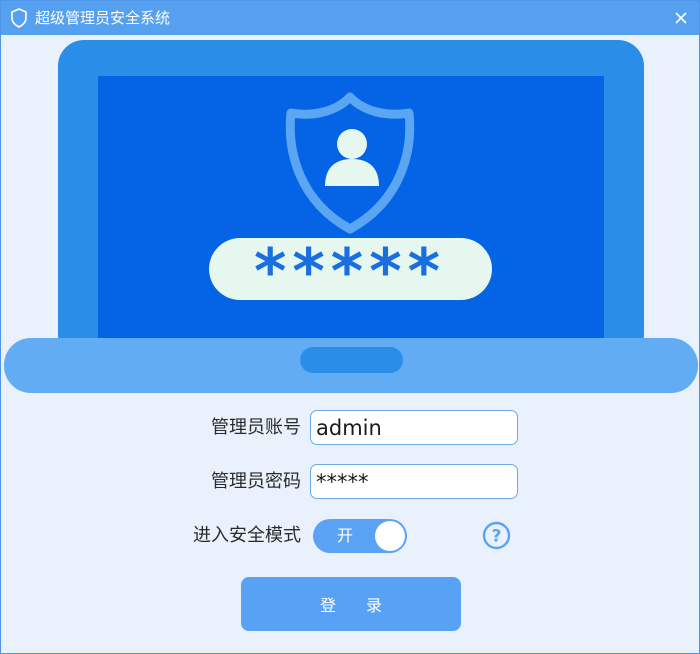 This screenshot has height=654, width=700. Describe the element at coordinates (681, 18) in the screenshot. I see `close-icon` at that location.